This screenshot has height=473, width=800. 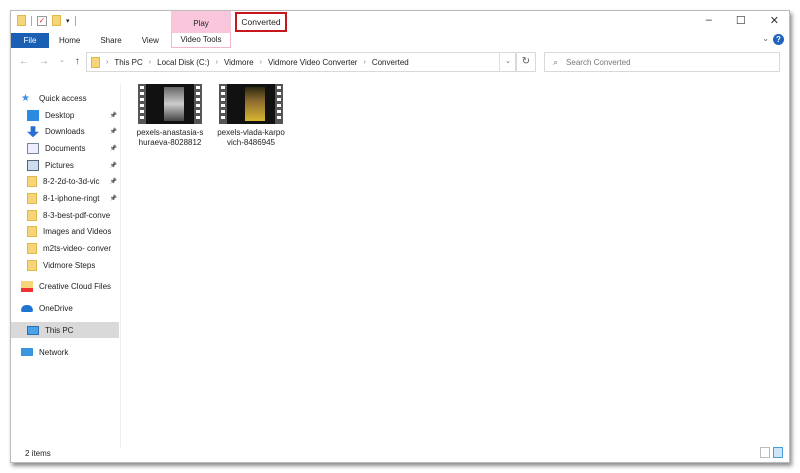 I want to click on file-item: pexels-anastasia-shuraeva-8028812, so click(x=170, y=116).